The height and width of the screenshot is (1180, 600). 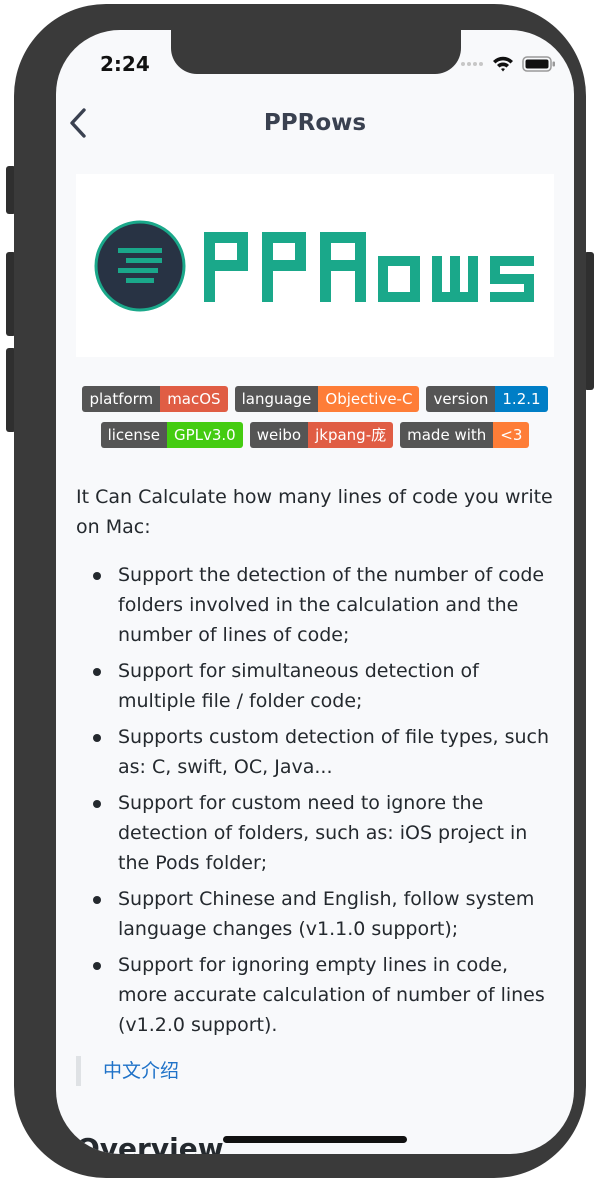 What do you see at coordinates (194, 399) in the screenshot?
I see `badge-value: macOS` at bounding box center [194, 399].